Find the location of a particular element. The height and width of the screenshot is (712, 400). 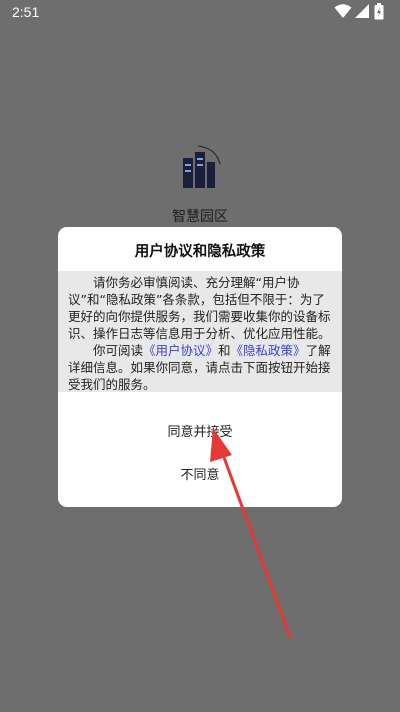

privacy-policy-link: 《隐私政策》 is located at coordinates (268, 350).